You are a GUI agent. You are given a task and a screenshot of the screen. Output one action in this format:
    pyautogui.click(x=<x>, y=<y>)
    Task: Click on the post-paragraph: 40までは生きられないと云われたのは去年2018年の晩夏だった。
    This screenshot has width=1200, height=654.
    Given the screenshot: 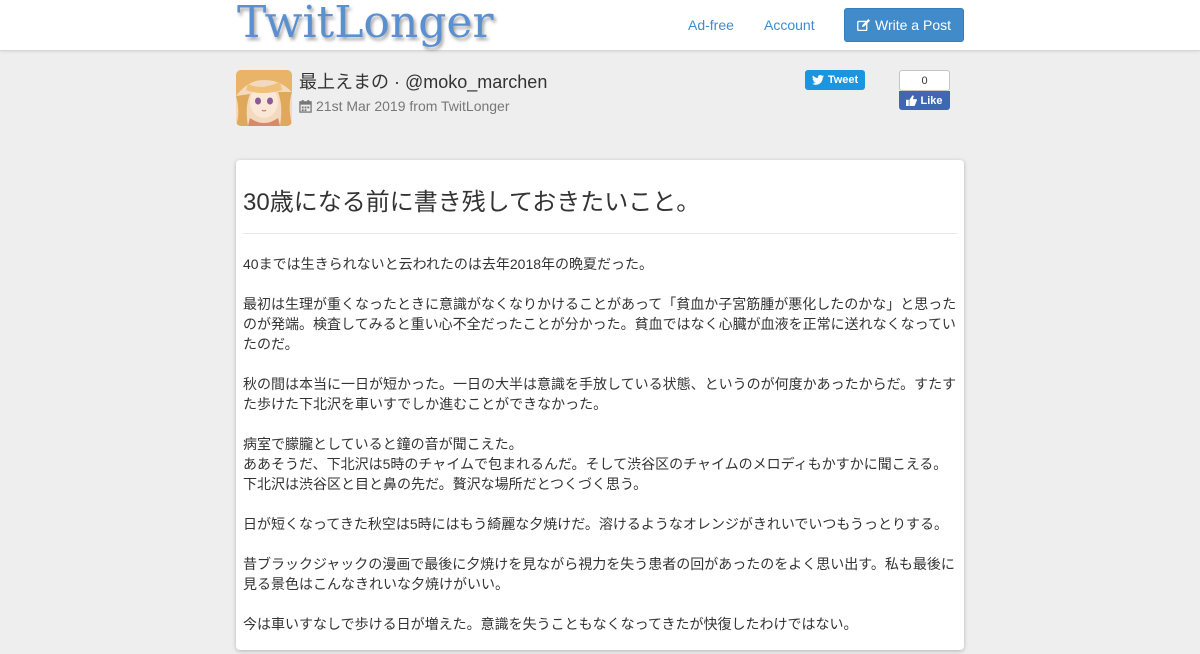 What is the action you would take?
    pyautogui.click(x=601, y=264)
    